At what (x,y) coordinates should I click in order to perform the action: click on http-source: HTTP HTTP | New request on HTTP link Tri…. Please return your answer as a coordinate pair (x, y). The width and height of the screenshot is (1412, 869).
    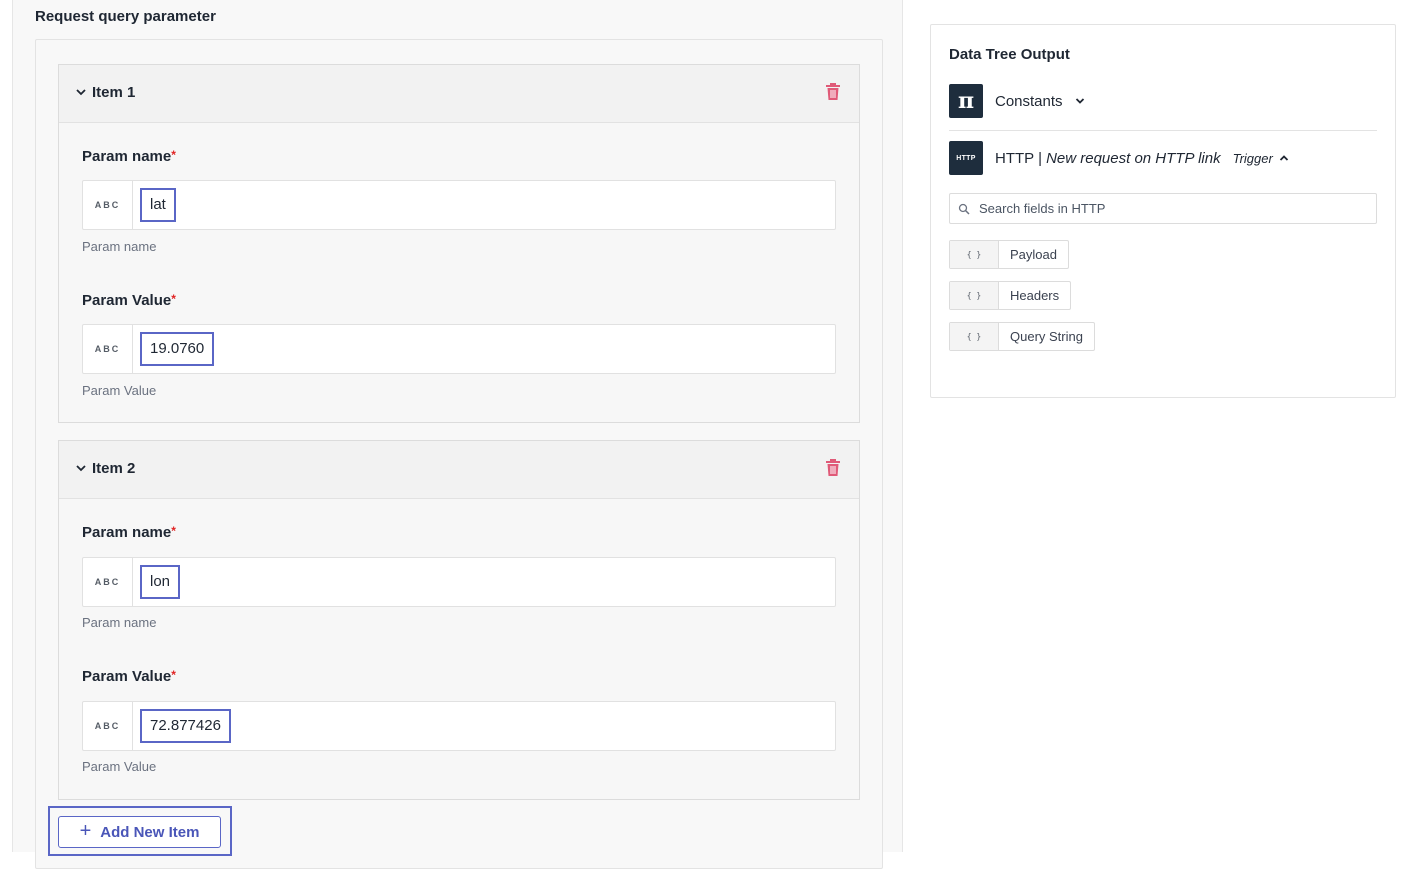
    Looking at the image, I should click on (1119, 158).